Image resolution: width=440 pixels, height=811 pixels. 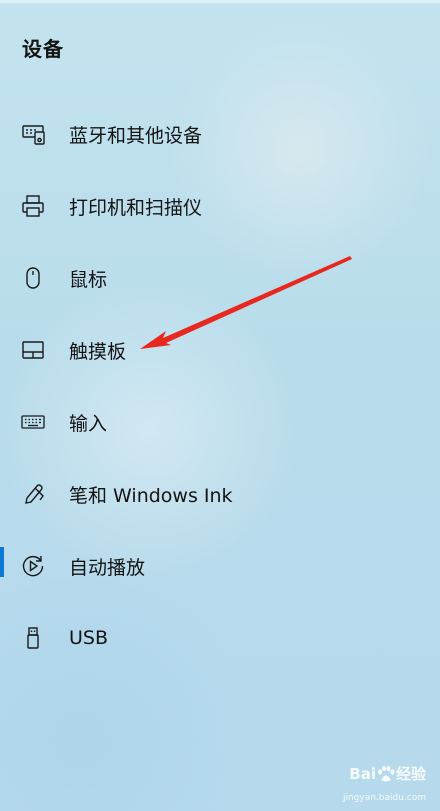 What do you see at coordinates (220, 206) in the screenshot?
I see `nav-item-printers: 打印机和扫描仪` at bounding box center [220, 206].